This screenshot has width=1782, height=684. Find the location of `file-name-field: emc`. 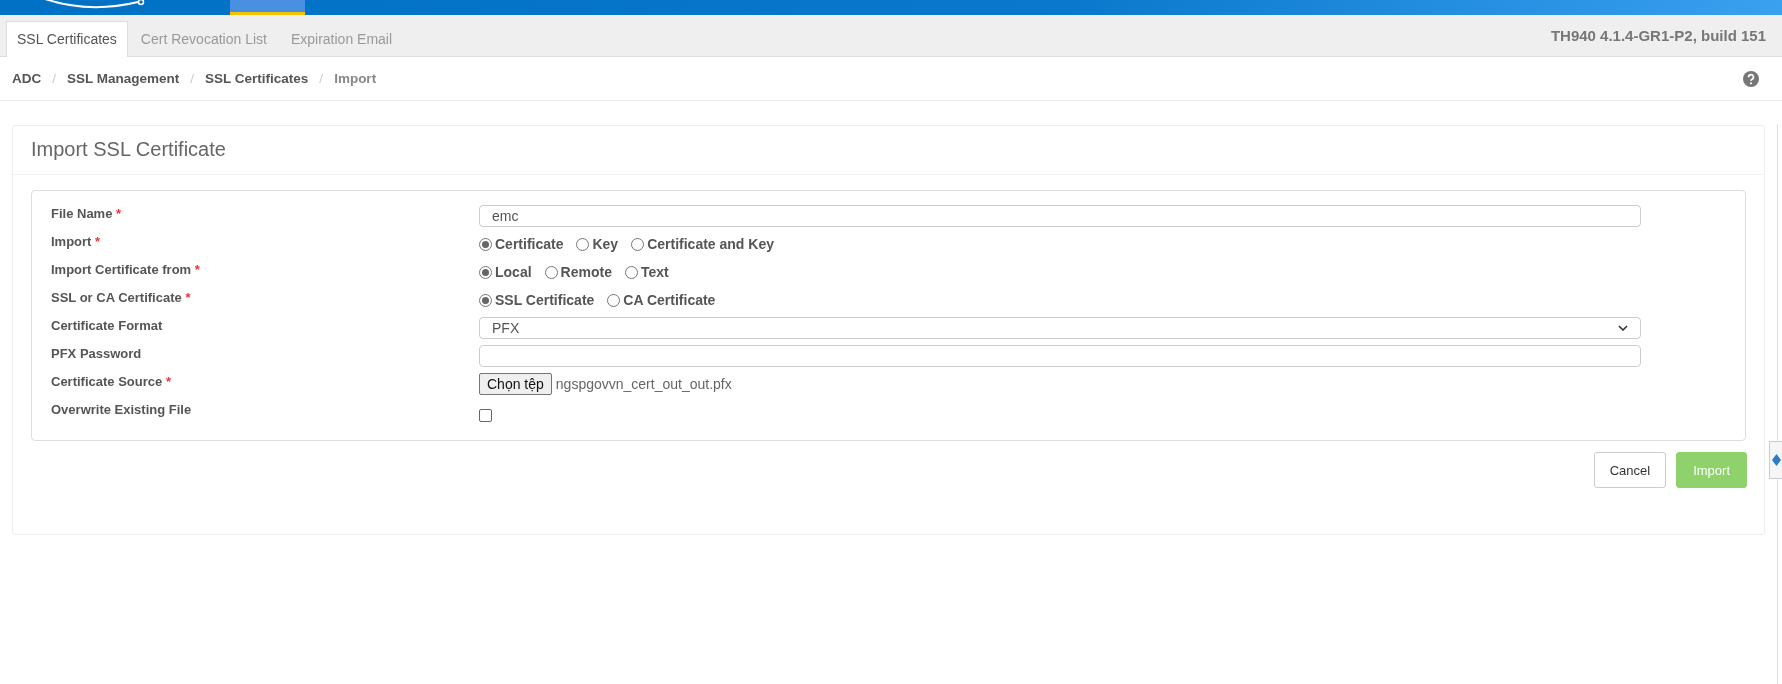

file-name-field: emc is located at coordinates (1060, 216).